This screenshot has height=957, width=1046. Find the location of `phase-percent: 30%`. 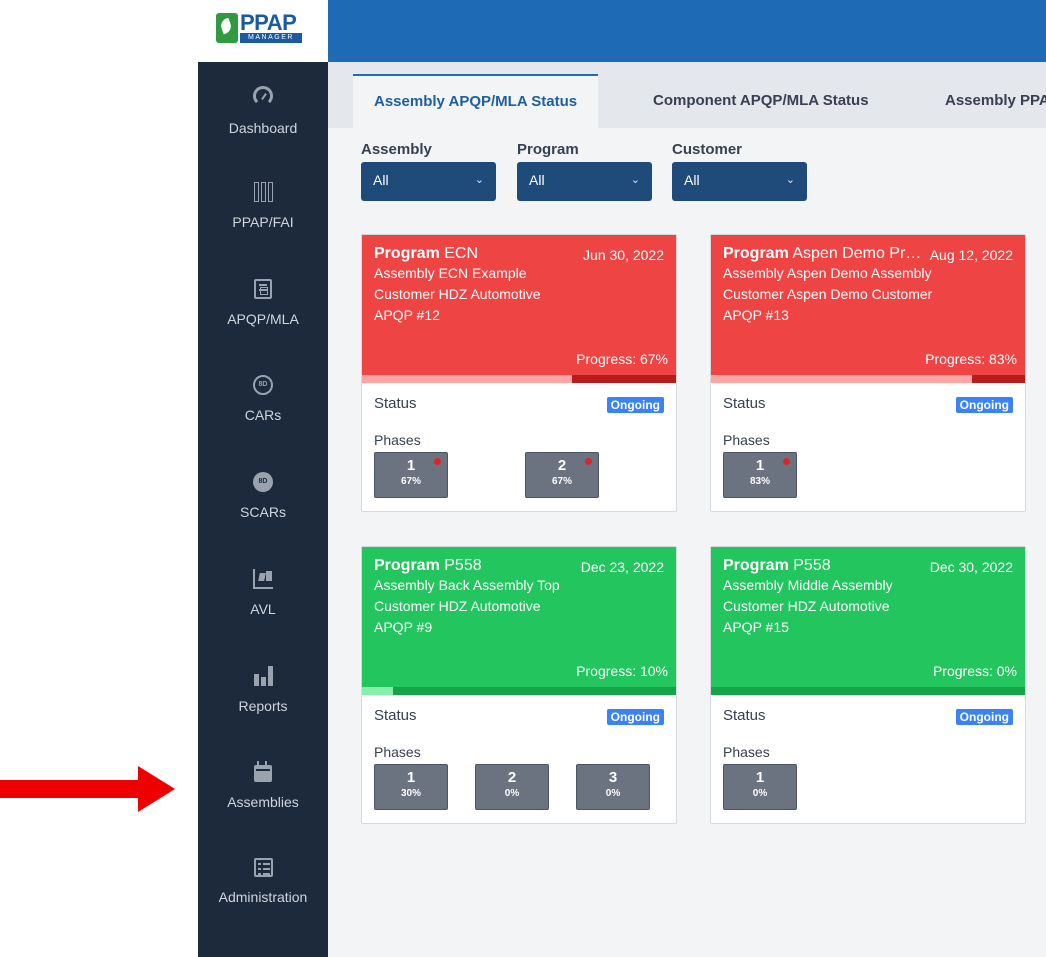

phase-percent: 30% is located at coordinates (410, 793).